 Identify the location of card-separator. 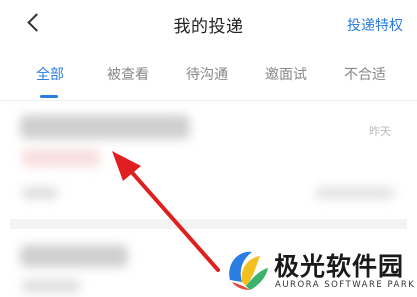
(208, 224).